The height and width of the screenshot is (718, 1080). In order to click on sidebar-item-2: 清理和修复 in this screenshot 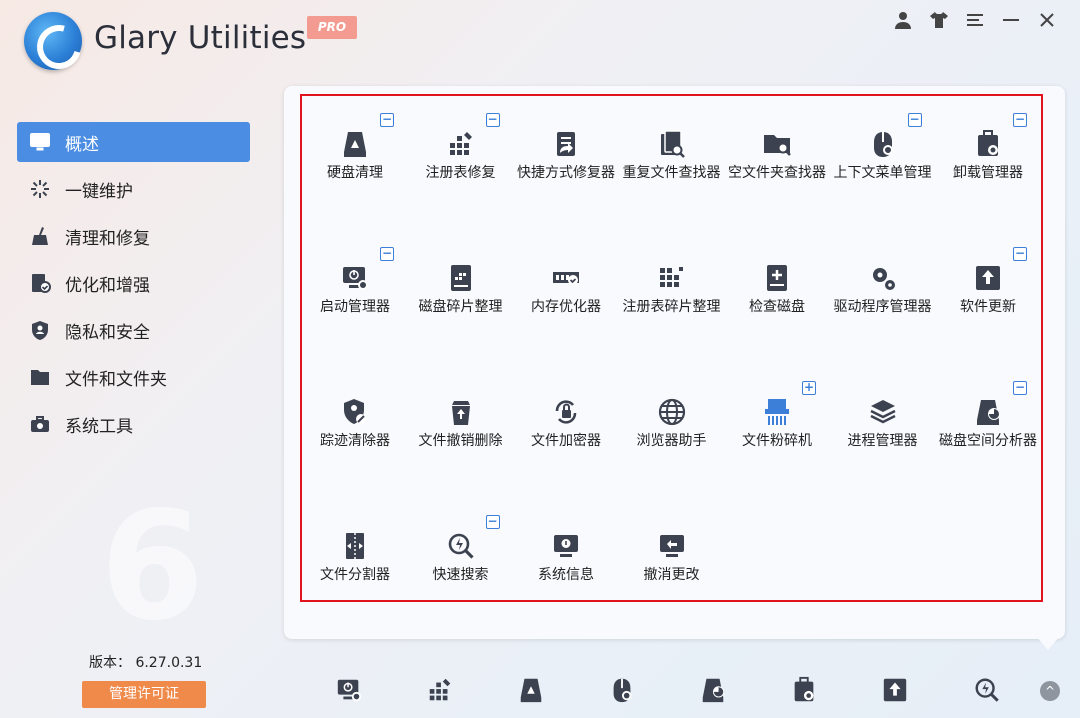, I will do `click(133, 236)`.